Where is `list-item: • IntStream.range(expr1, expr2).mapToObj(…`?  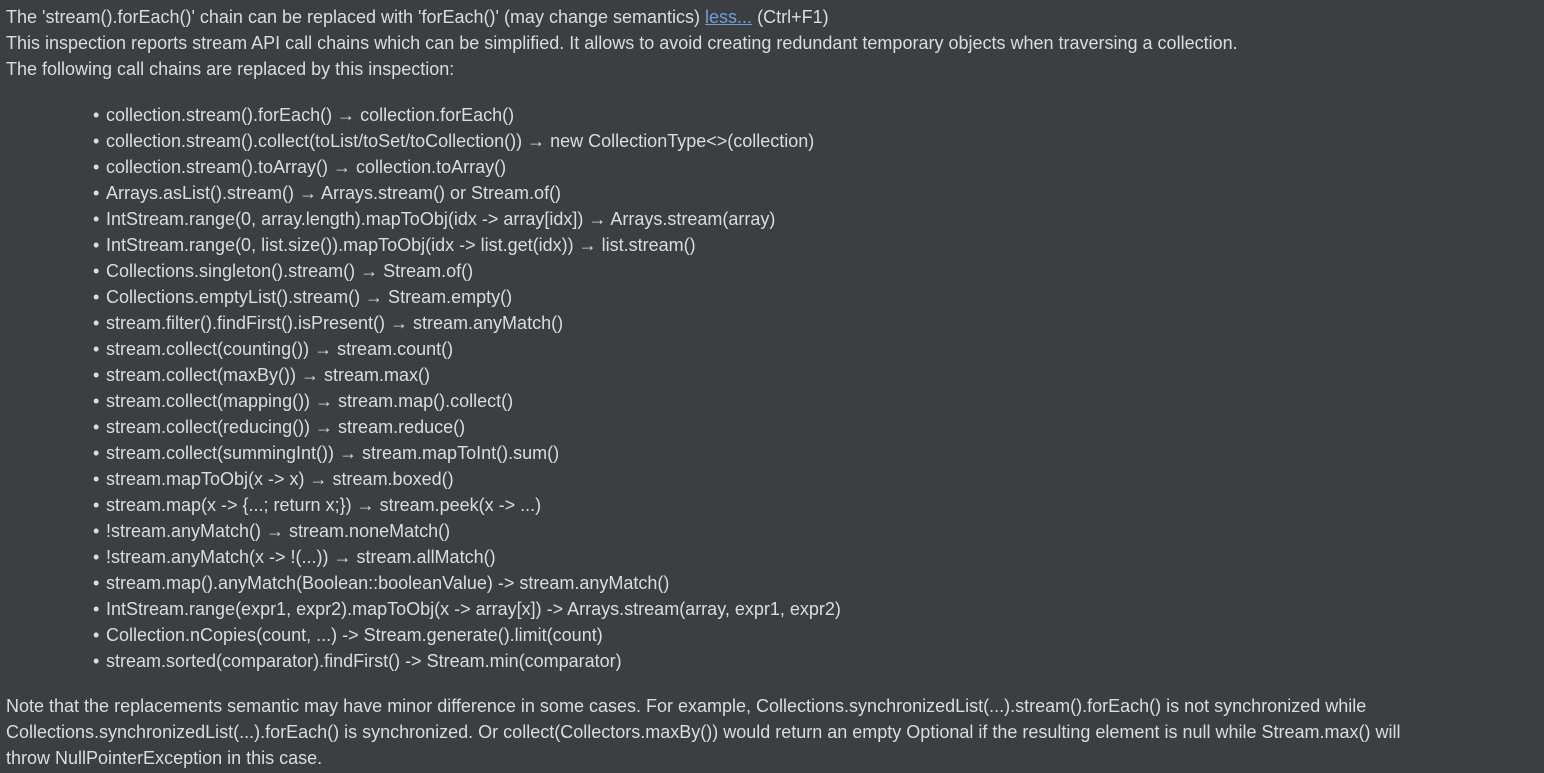 list-item: • IntStream.range(expr1, expr2).mapToObj(… is located at coordinates (815, 609).